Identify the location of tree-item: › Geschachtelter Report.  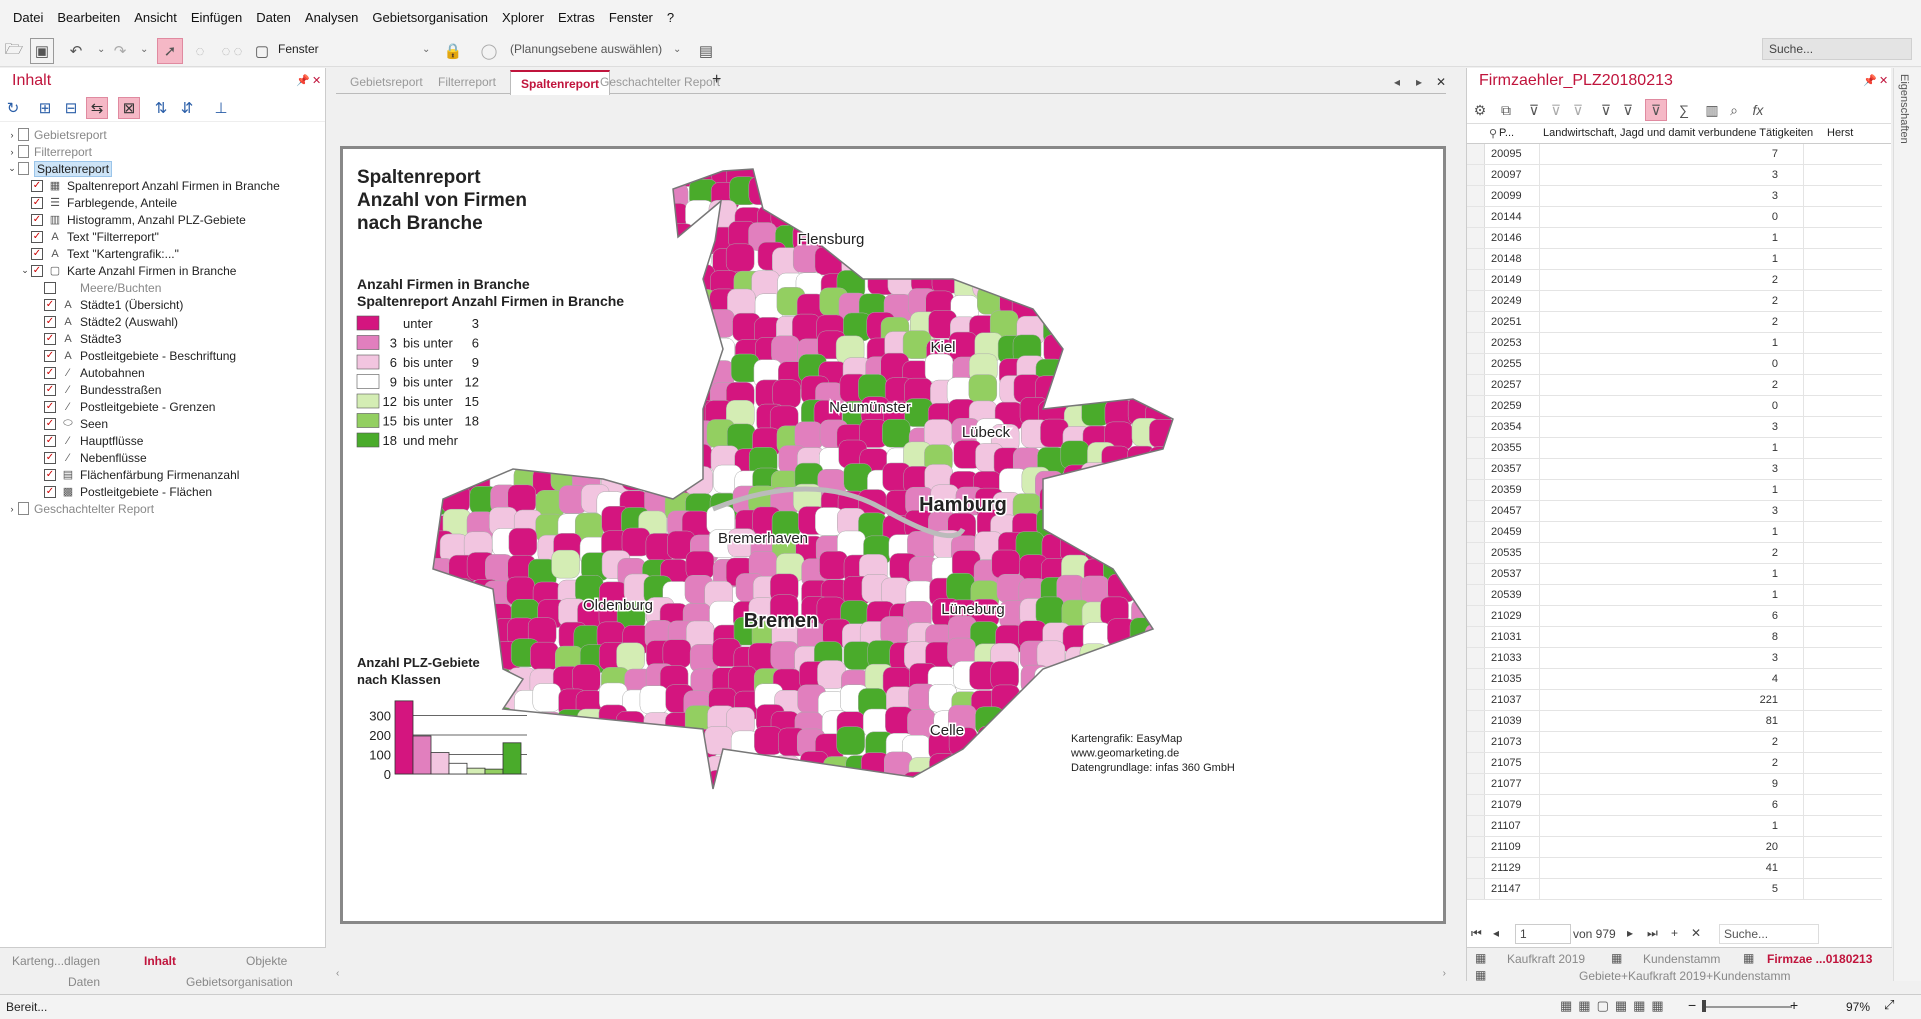
(80, 508).